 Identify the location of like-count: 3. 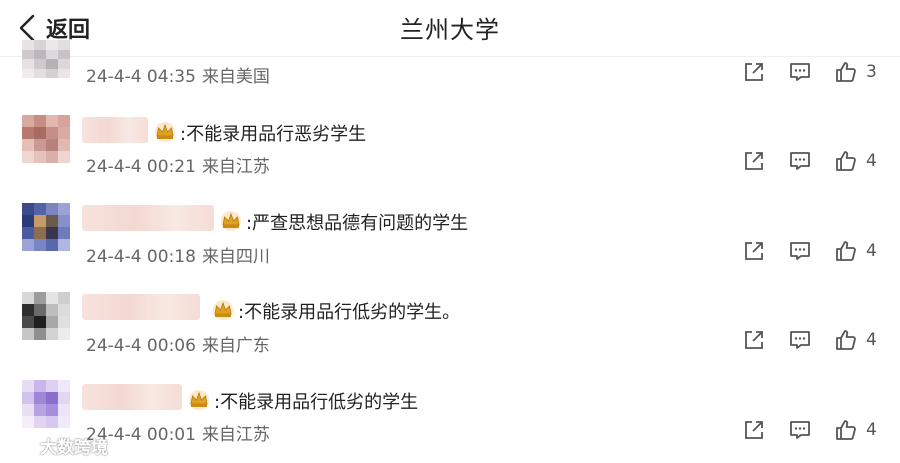
(871, 72).